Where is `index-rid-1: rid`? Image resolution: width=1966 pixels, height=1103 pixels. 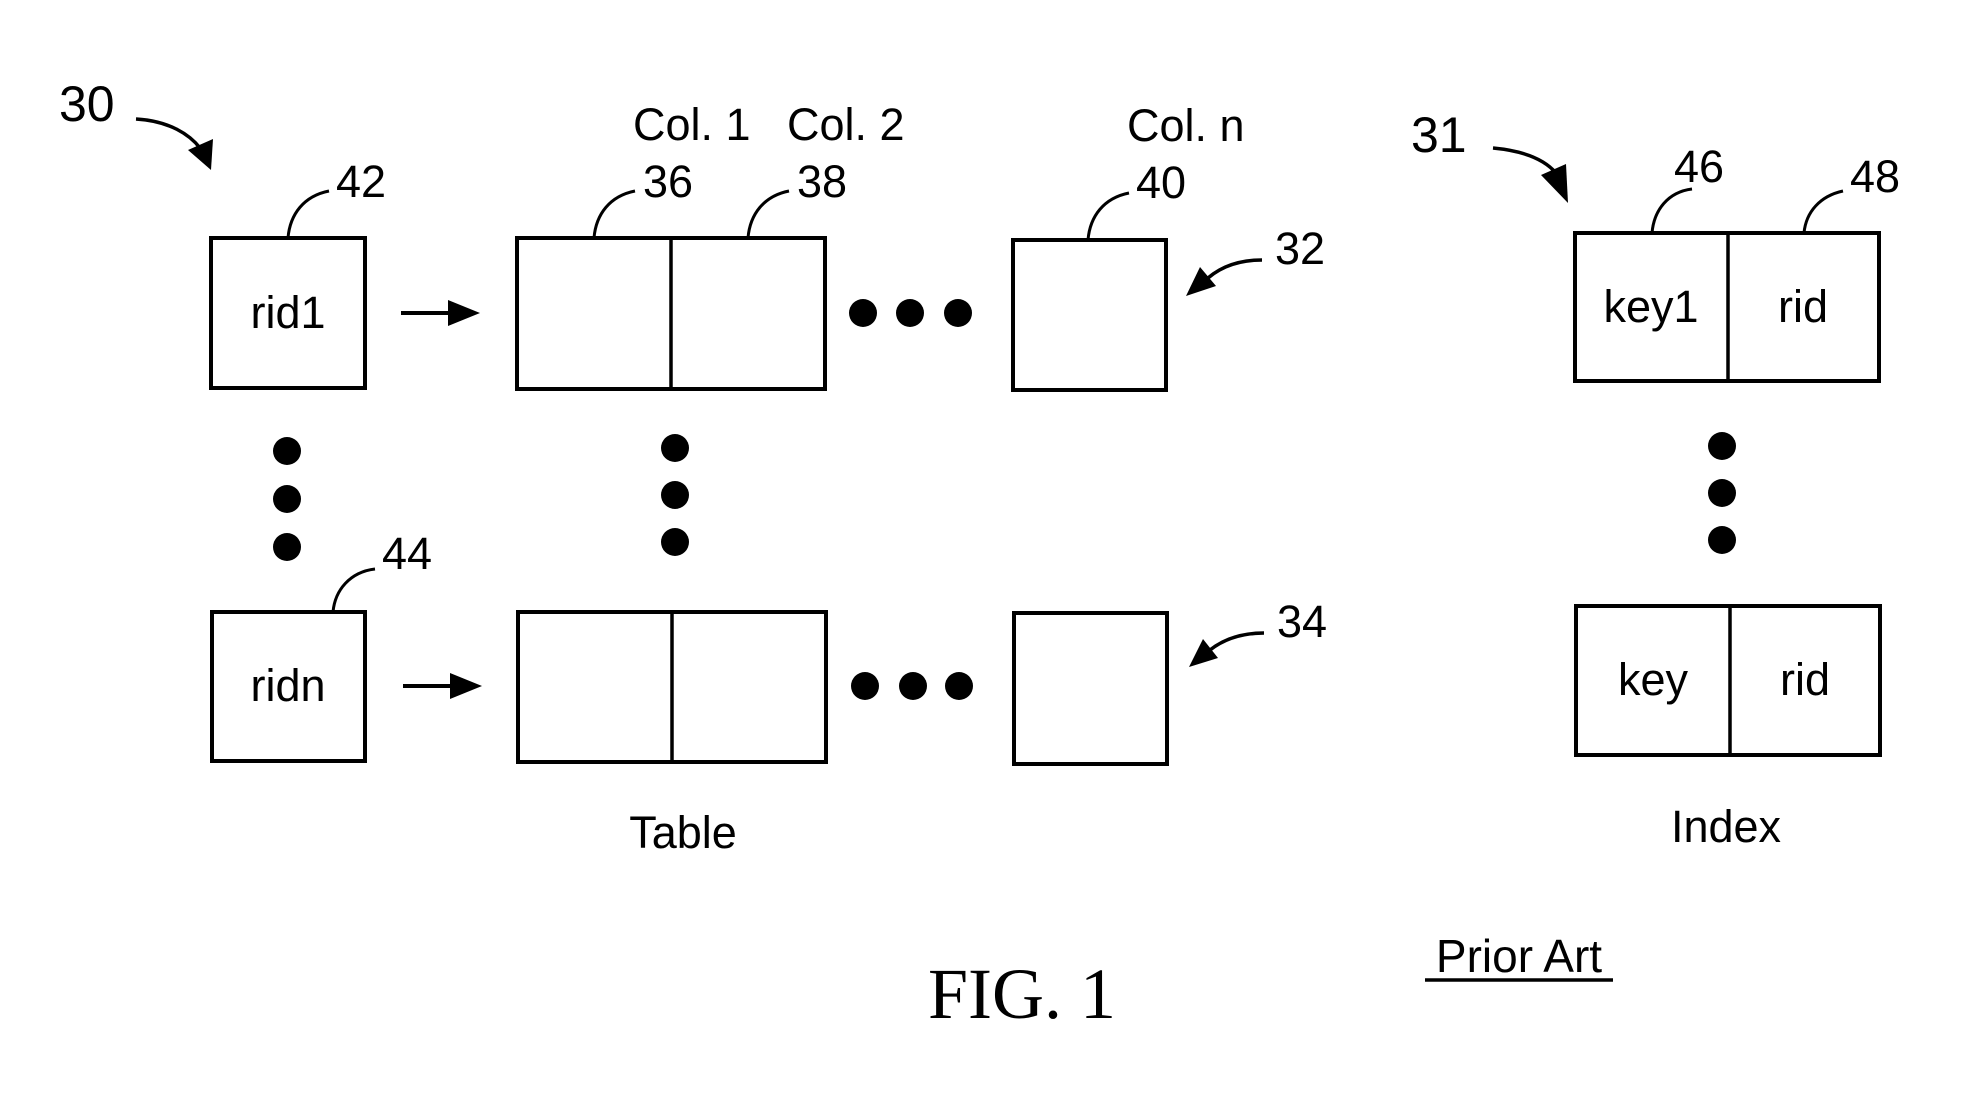 index-rid-1: rid is located at coordinates (1803, 306).